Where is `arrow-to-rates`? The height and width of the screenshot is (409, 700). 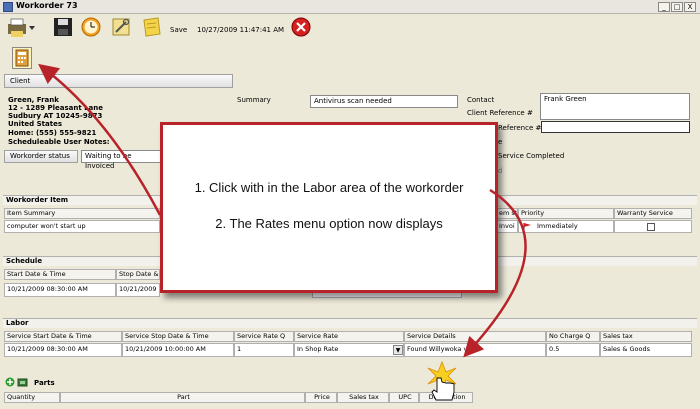
arrow-to-rates is located at coordinates (100, 139).